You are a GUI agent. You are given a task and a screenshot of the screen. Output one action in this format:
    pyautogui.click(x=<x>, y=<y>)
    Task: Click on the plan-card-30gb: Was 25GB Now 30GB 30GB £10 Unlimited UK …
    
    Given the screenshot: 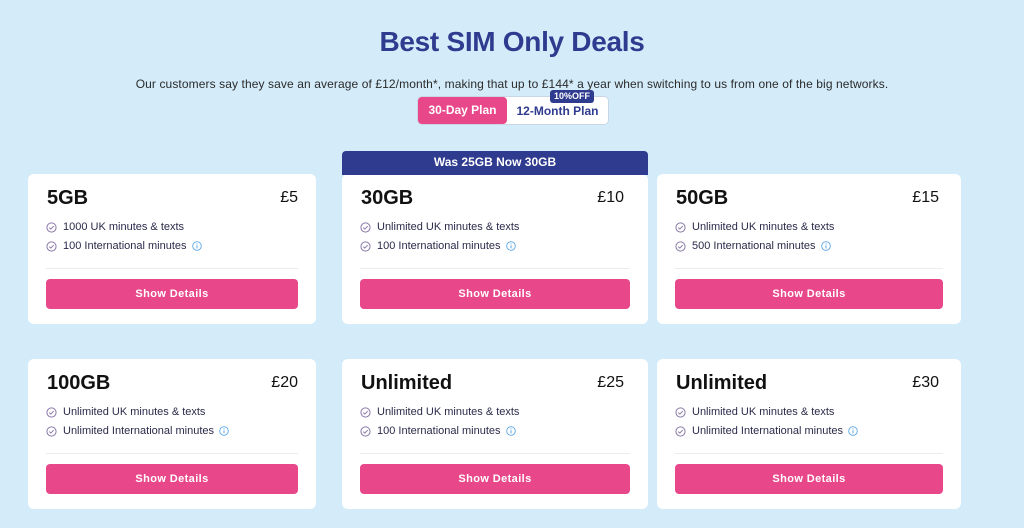 What is the action you would take?
    pyautogui.click(x=495, y=237)
    